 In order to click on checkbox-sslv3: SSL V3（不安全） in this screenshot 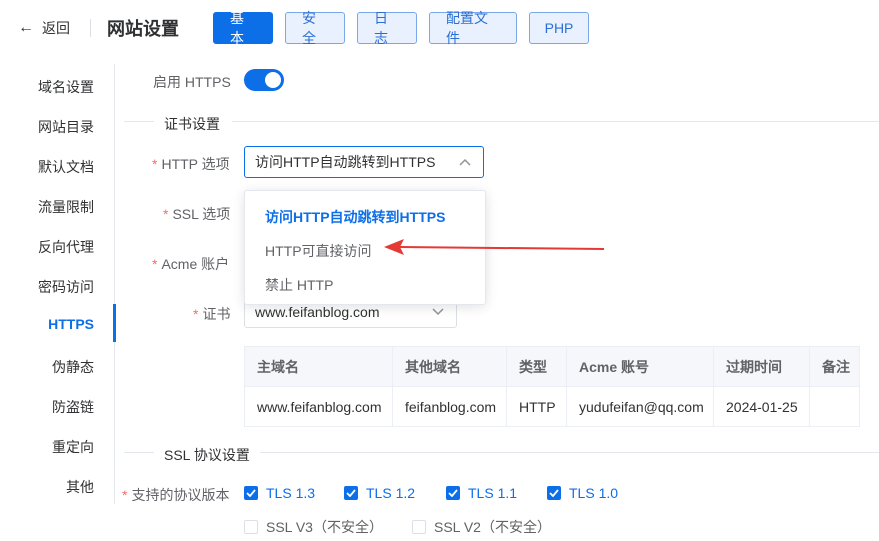, I will do `click(313, 527)`.